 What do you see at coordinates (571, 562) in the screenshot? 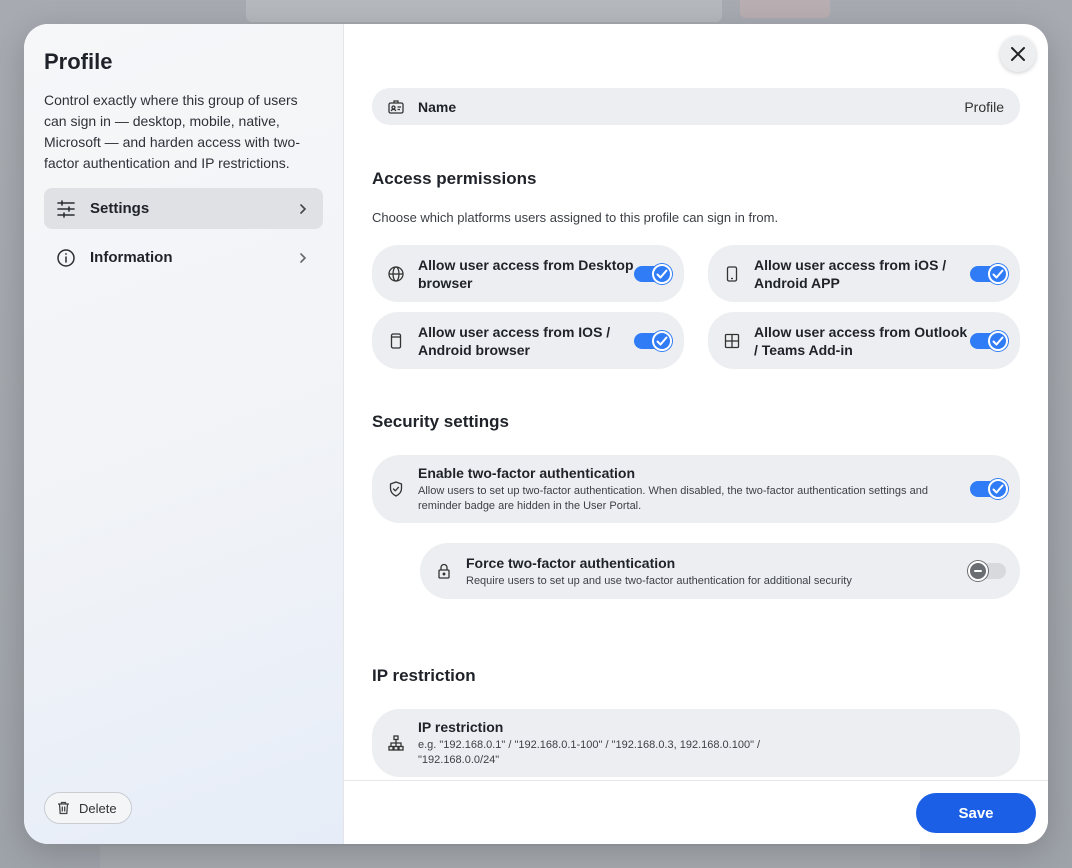
I see `force-two-factor-title: Force two-factor authentication` at bounding box center [571, 562].